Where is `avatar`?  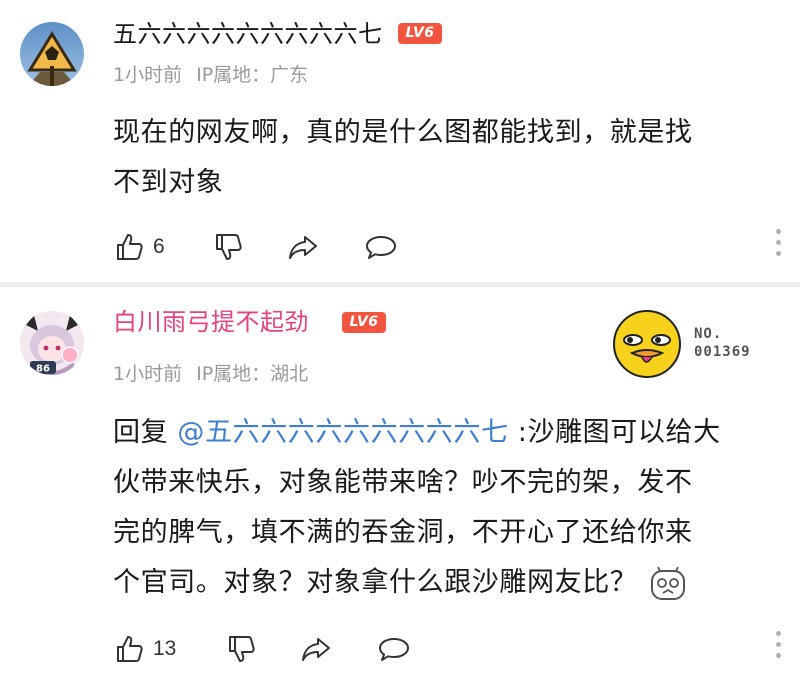
avatar is located at coordinates (52, 54).